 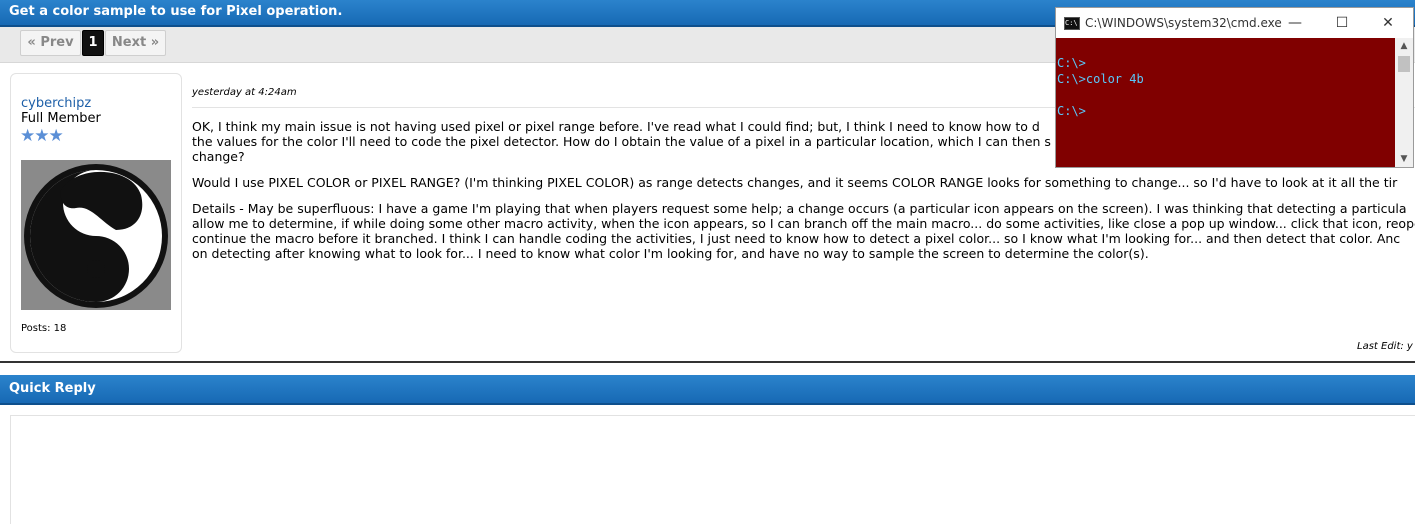 I want to click on close-icon: ✕, so click(x=1388, y=23).